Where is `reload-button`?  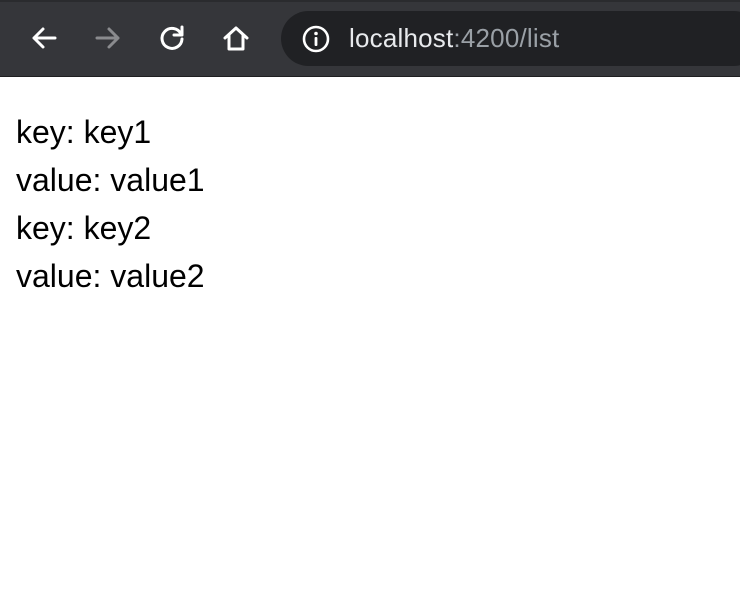
reload-button is located at coordinates (172, 38).